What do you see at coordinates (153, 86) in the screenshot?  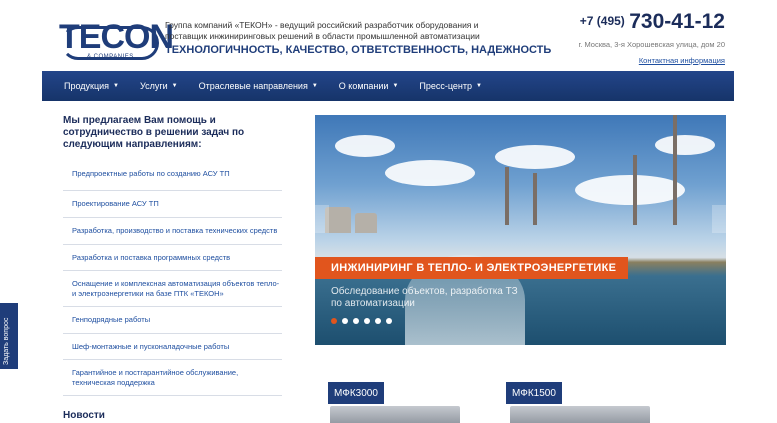 I see `nav-item-label: Услуги` at bounding box center [153, 86].